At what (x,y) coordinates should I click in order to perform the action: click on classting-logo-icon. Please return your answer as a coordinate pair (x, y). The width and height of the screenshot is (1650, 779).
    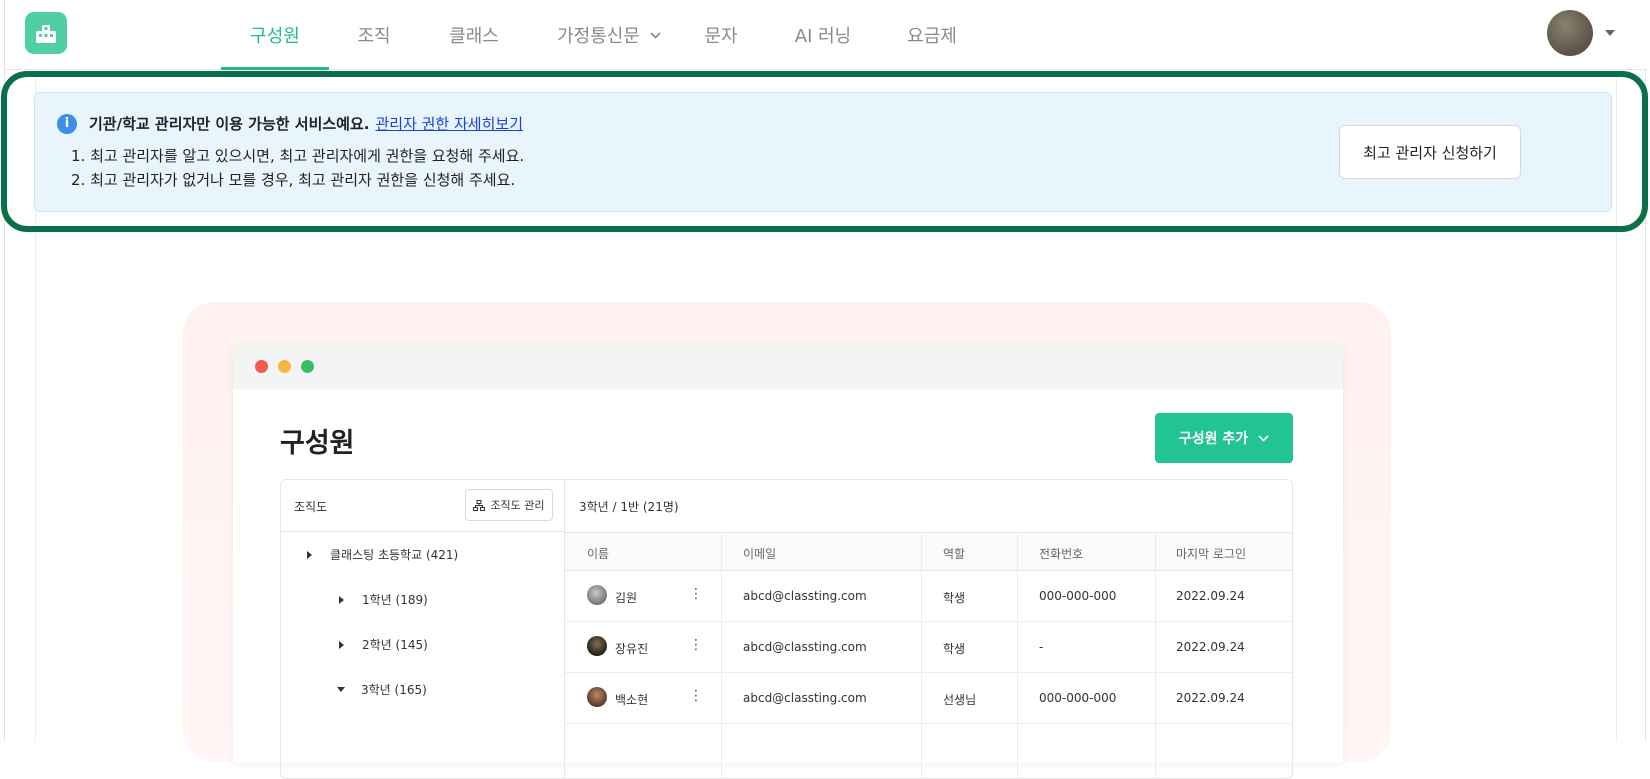
    Looking at the image, I should click on (46, 33).